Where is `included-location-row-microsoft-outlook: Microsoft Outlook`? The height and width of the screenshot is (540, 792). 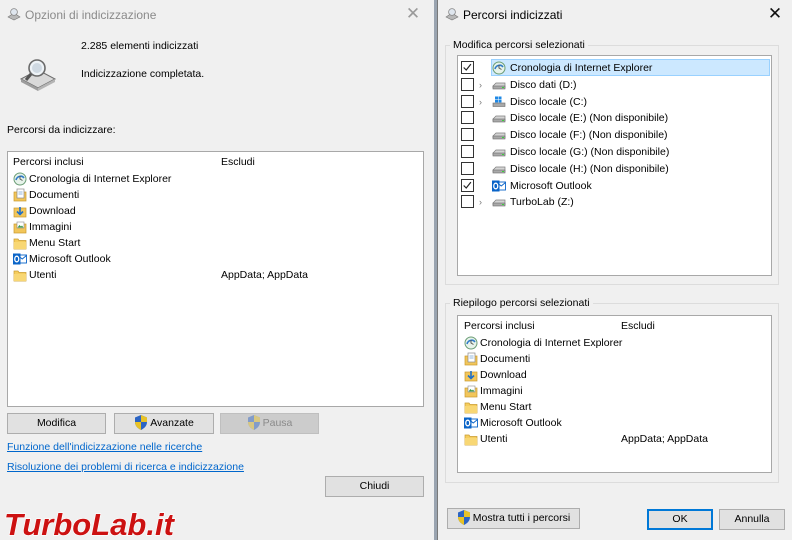
included-location-row-microsoft-outlook: Microsoft Outlook is located at coordinates (215, 259).